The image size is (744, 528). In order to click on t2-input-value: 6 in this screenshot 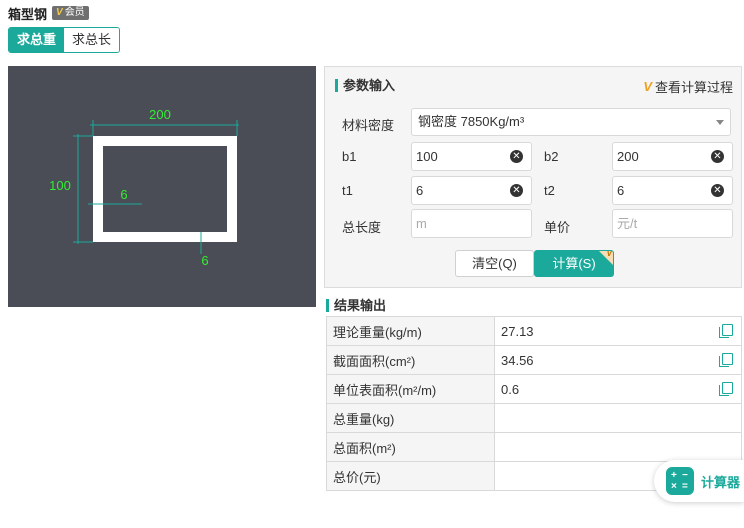, I will do `click(621, 190)`.